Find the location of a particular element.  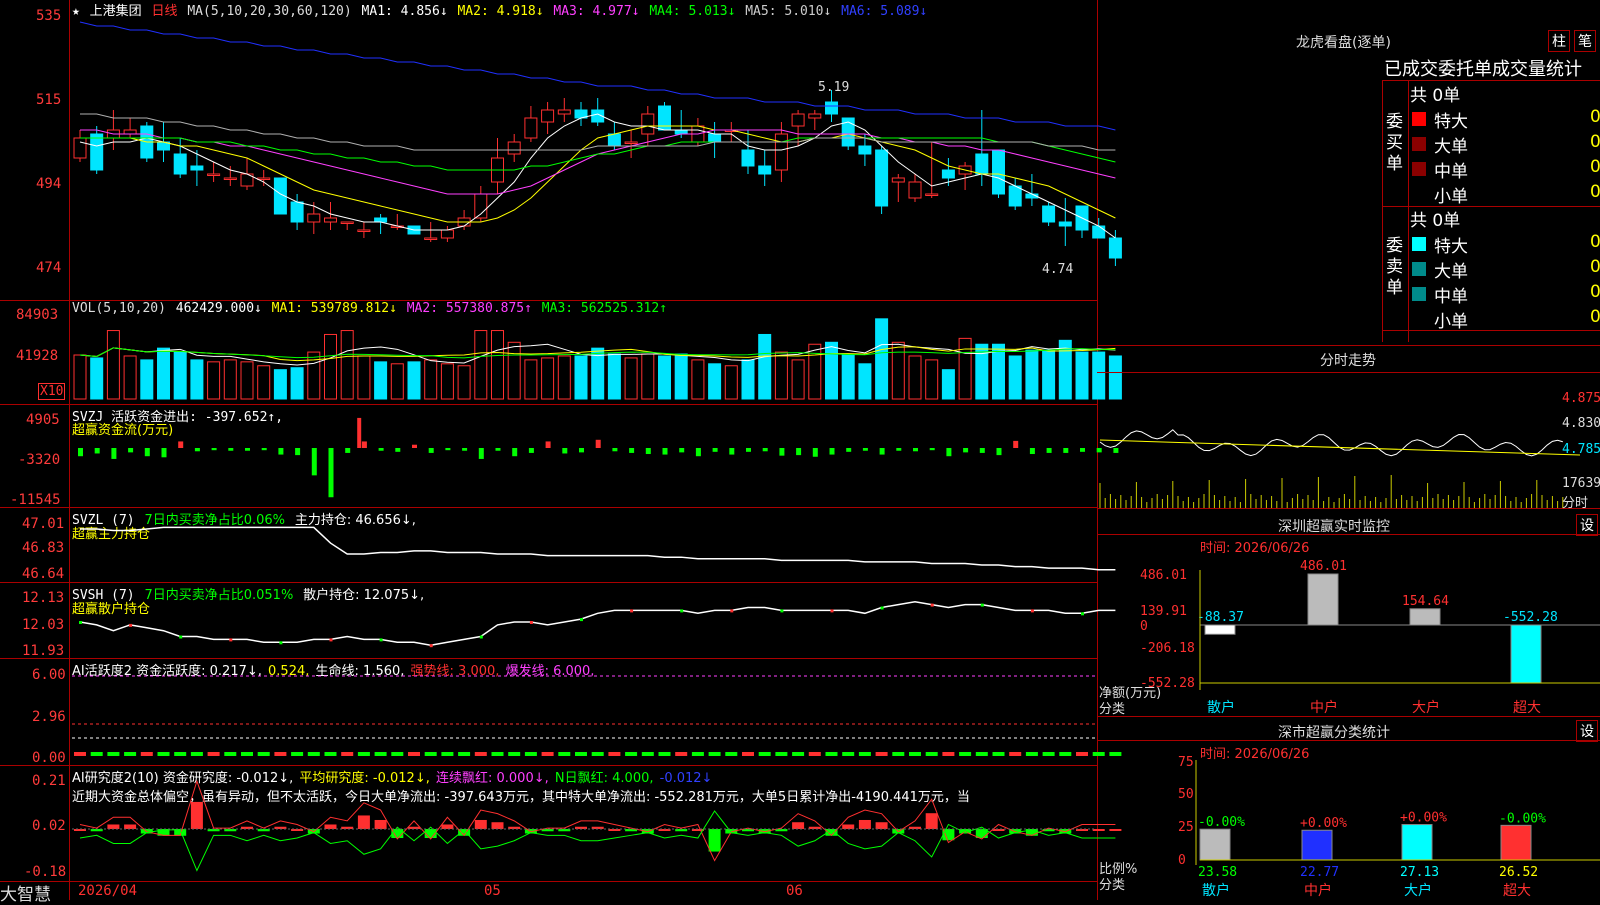

classify-time: 时间: 2026/06/26 is located at coordinates (1255, 754).